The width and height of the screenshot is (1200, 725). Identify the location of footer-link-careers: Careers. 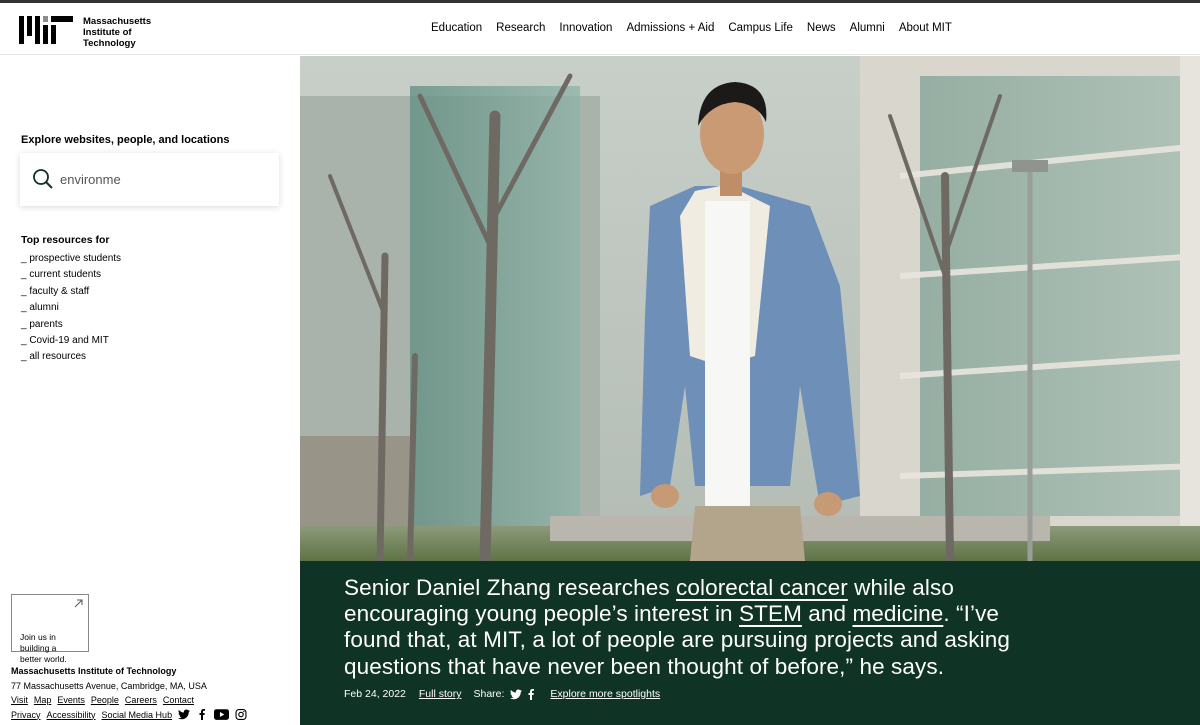
(141, 700).